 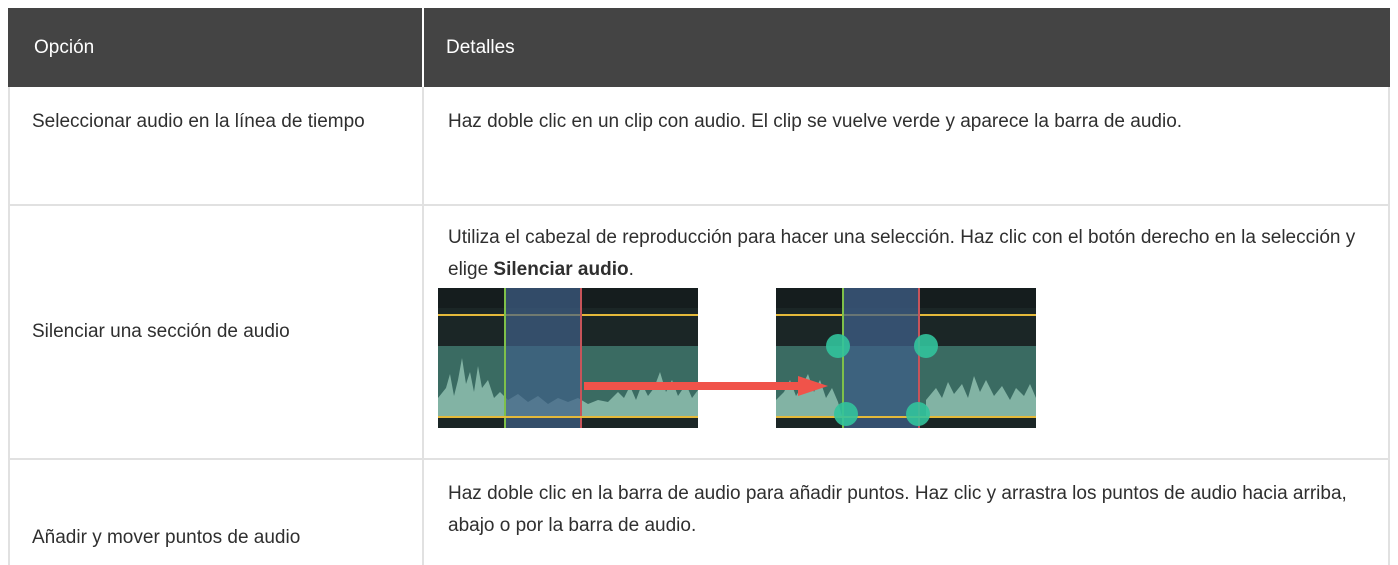 What do you see at coordinates (216, 47) in the screenshot?
I see `header-option: Opción` at bounding box center [216, 47].